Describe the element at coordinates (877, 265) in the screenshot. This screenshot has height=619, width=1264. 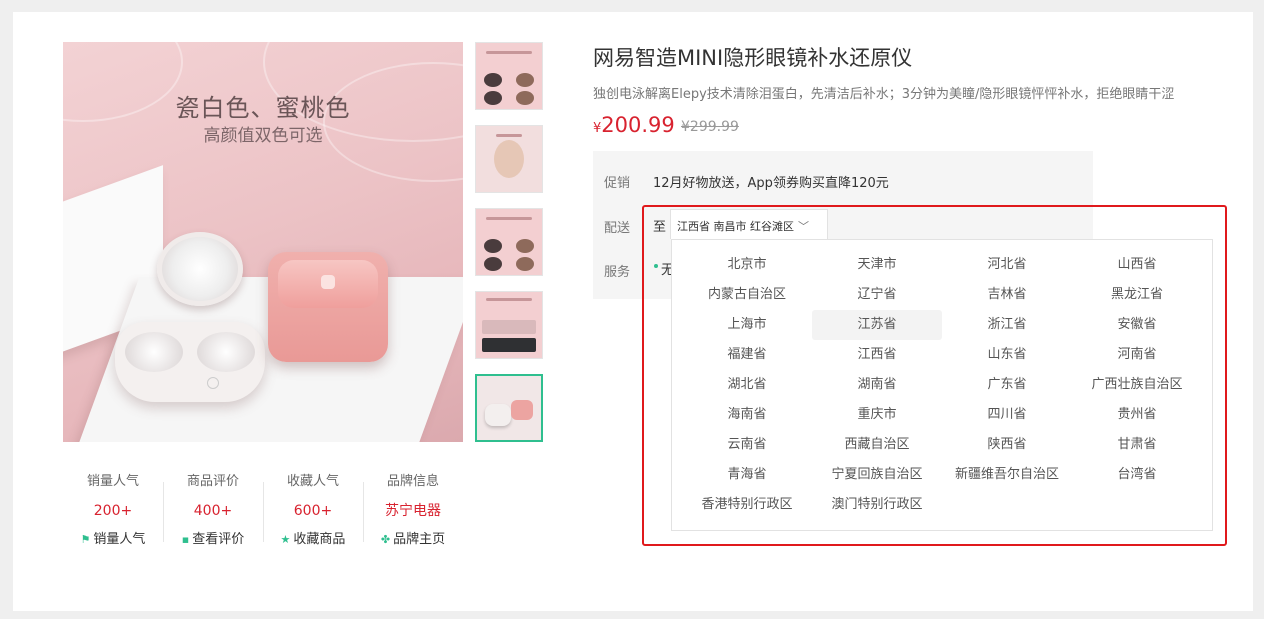
I see `province-option: 天津市` at that location.